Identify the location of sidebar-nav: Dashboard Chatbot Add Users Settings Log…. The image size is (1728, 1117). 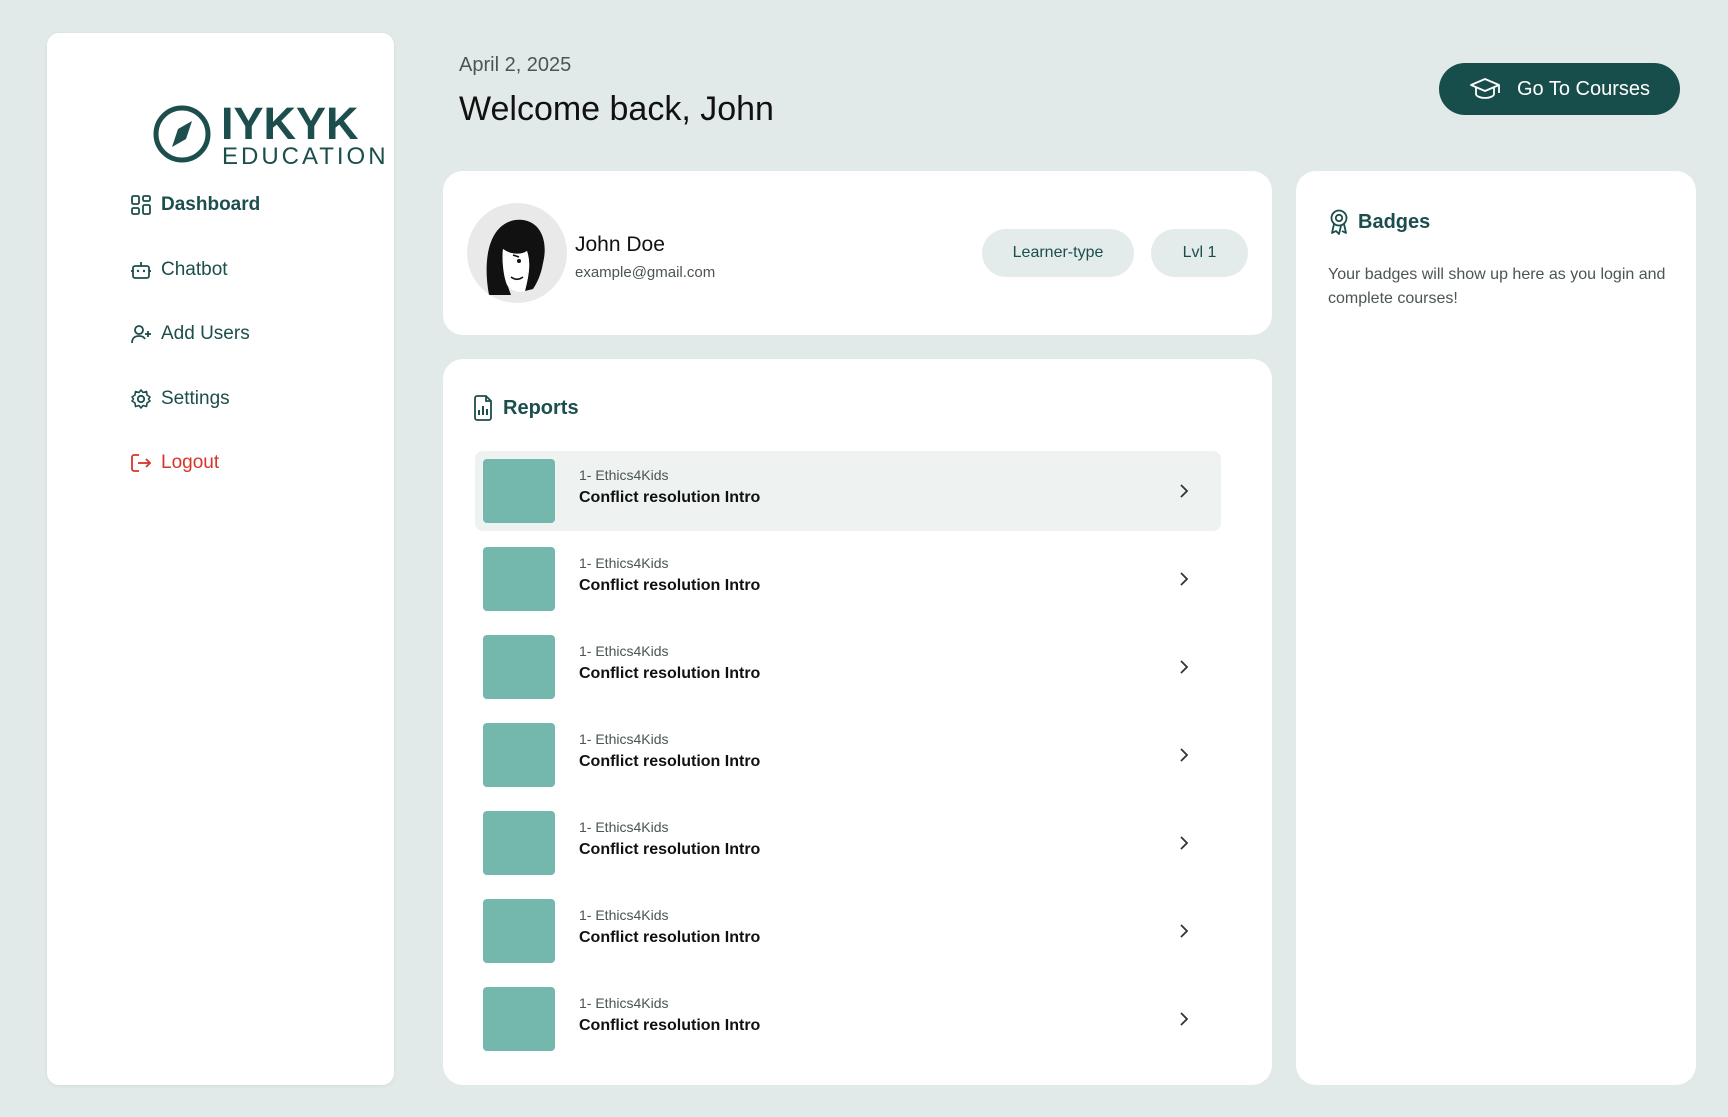
(228, 334).